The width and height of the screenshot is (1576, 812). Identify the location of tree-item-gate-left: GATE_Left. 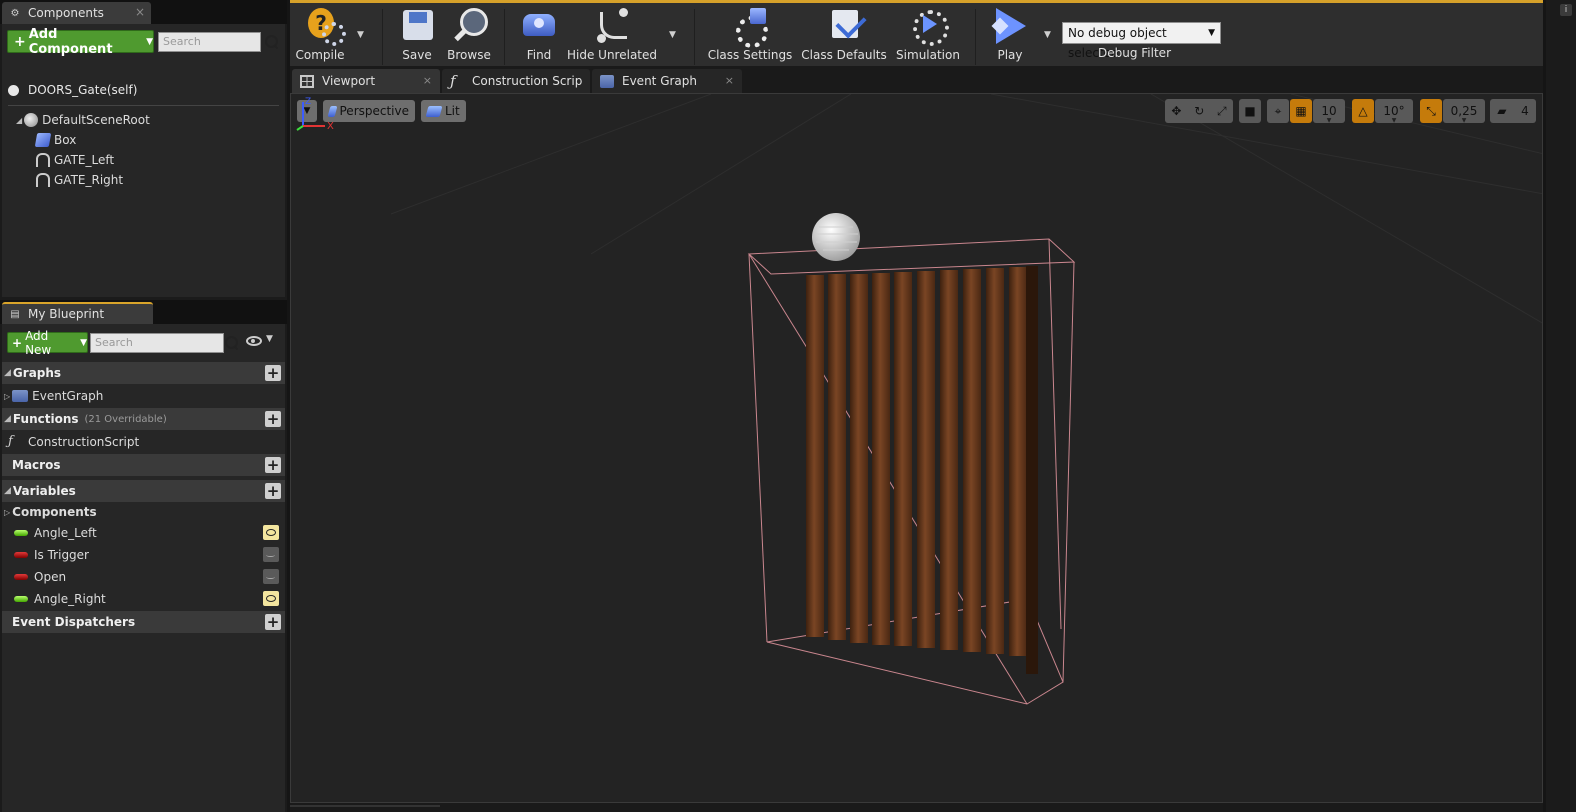
(83, 160).